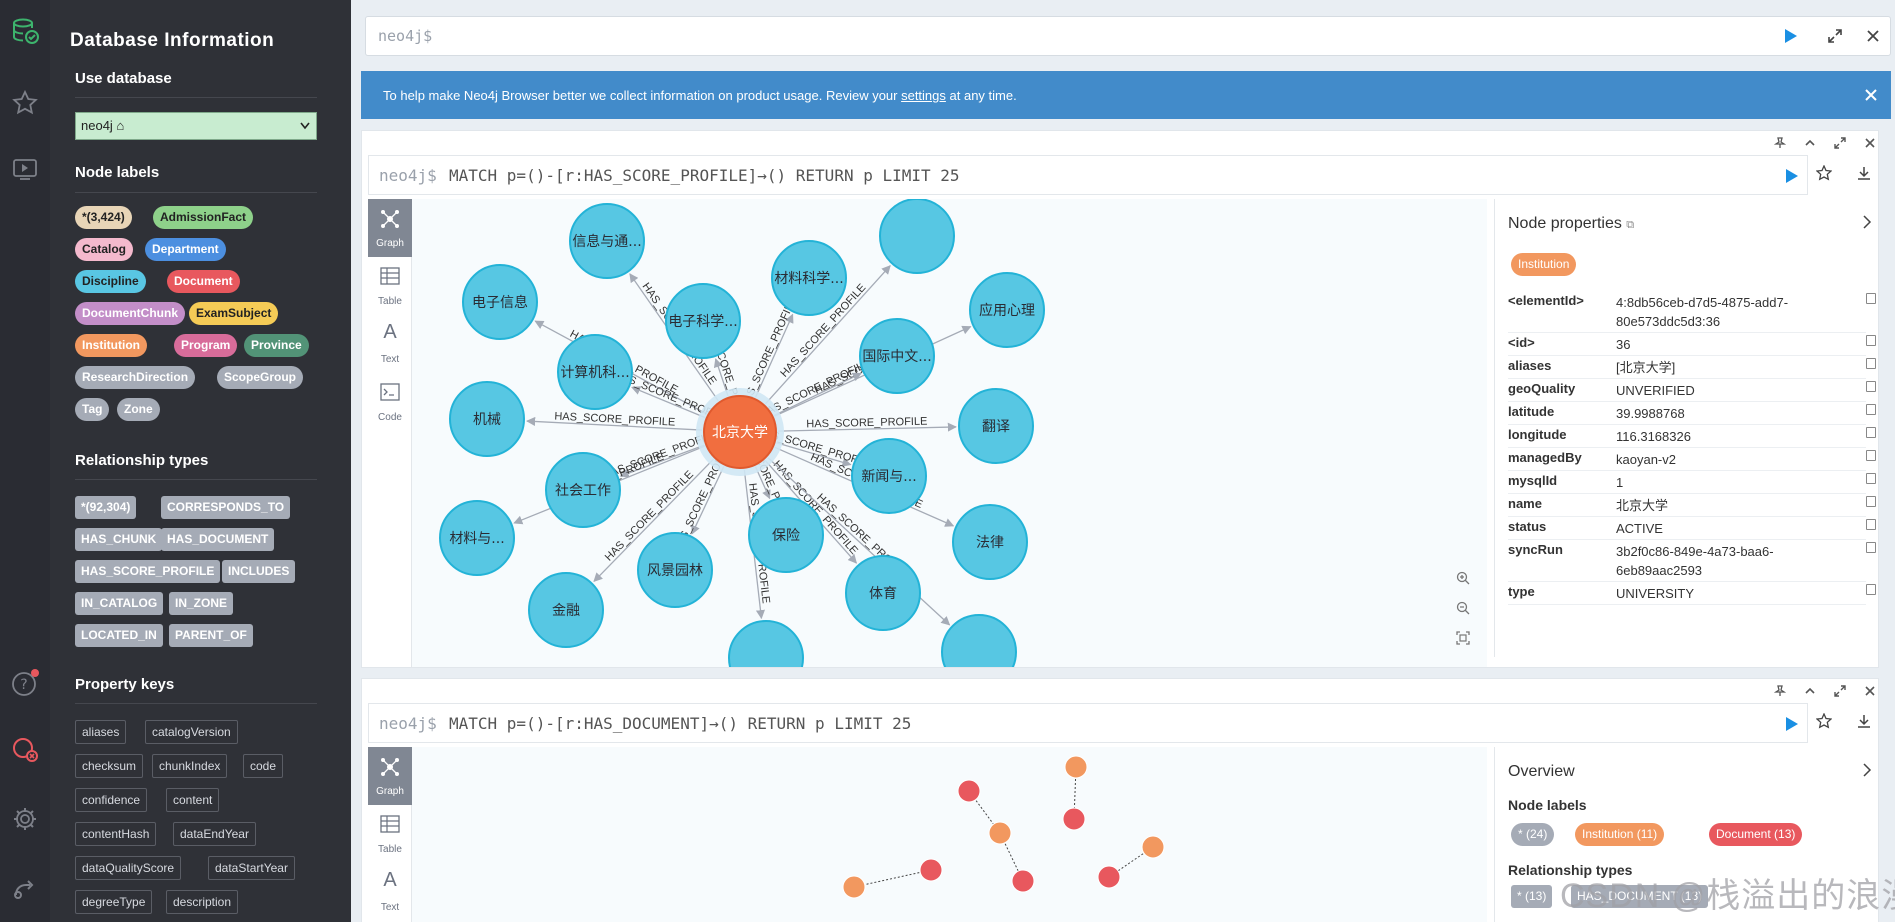 The image size is (1895, 922). What do you see at coordinates (135, 377) in the screenshot?
I see `node-label-pill: ResearchDirection` at bounding box center [135, 377].